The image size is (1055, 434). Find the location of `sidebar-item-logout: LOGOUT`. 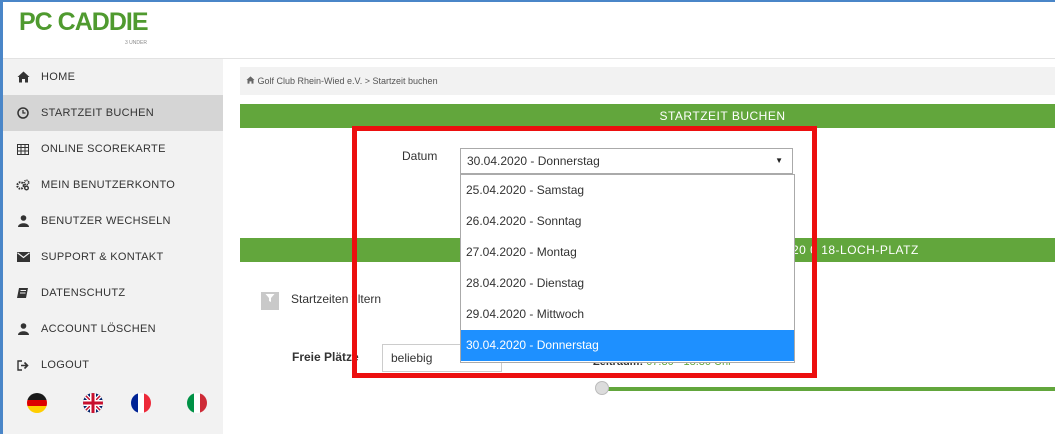

sidebar-item-logout: LOGOUT is located at coordinates (113, 365).